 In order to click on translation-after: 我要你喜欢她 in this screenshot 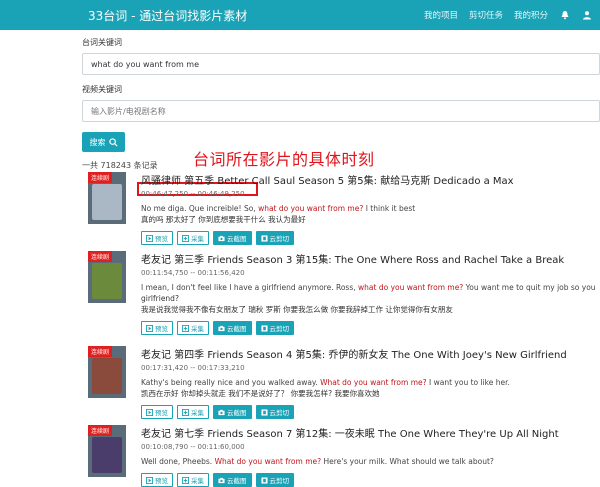, I will do `click(356, 393)`.